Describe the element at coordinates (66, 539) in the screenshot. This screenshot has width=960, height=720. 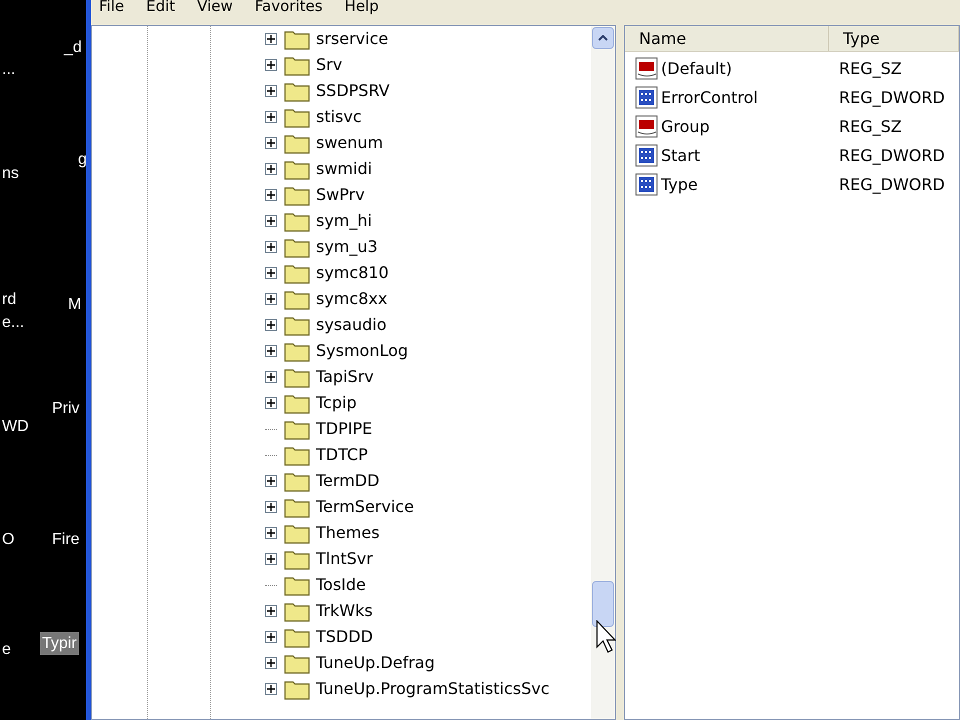
I see `desktop-icon-label: Fire` at that location.